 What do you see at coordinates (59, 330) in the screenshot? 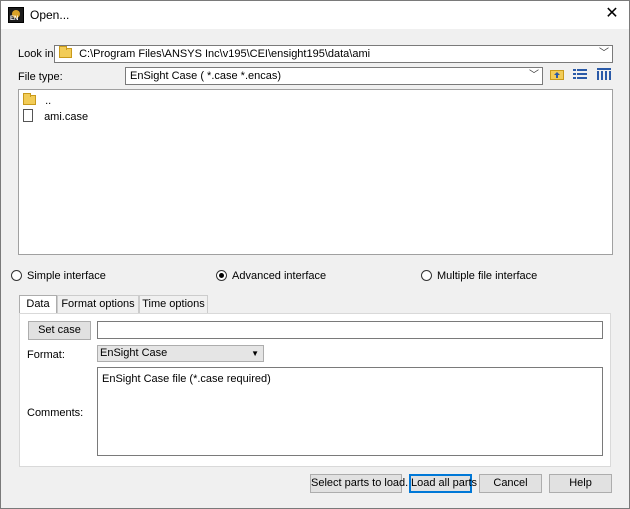
I see `set-case-button: Set case` at bounding box center [59, 330].